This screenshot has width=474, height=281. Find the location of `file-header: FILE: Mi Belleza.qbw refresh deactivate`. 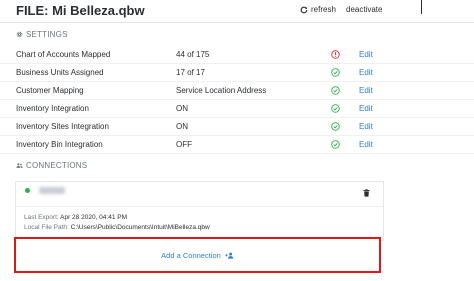

file-header: FILE: Mi Belleza.qbw refresh deactivate is located at coordinates (237, 11).